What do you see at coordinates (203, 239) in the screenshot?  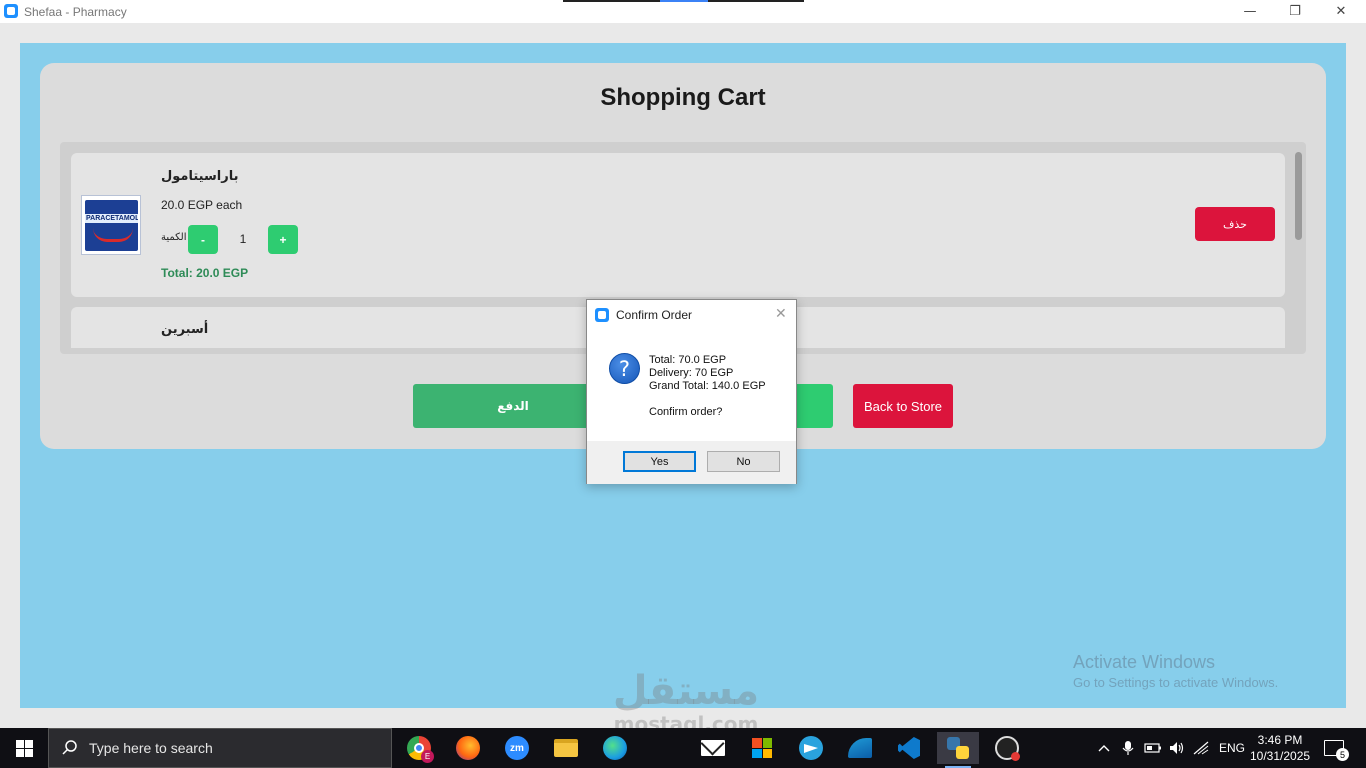 I see `decrease-quantity-button: -` at bounding box center [203, 239].